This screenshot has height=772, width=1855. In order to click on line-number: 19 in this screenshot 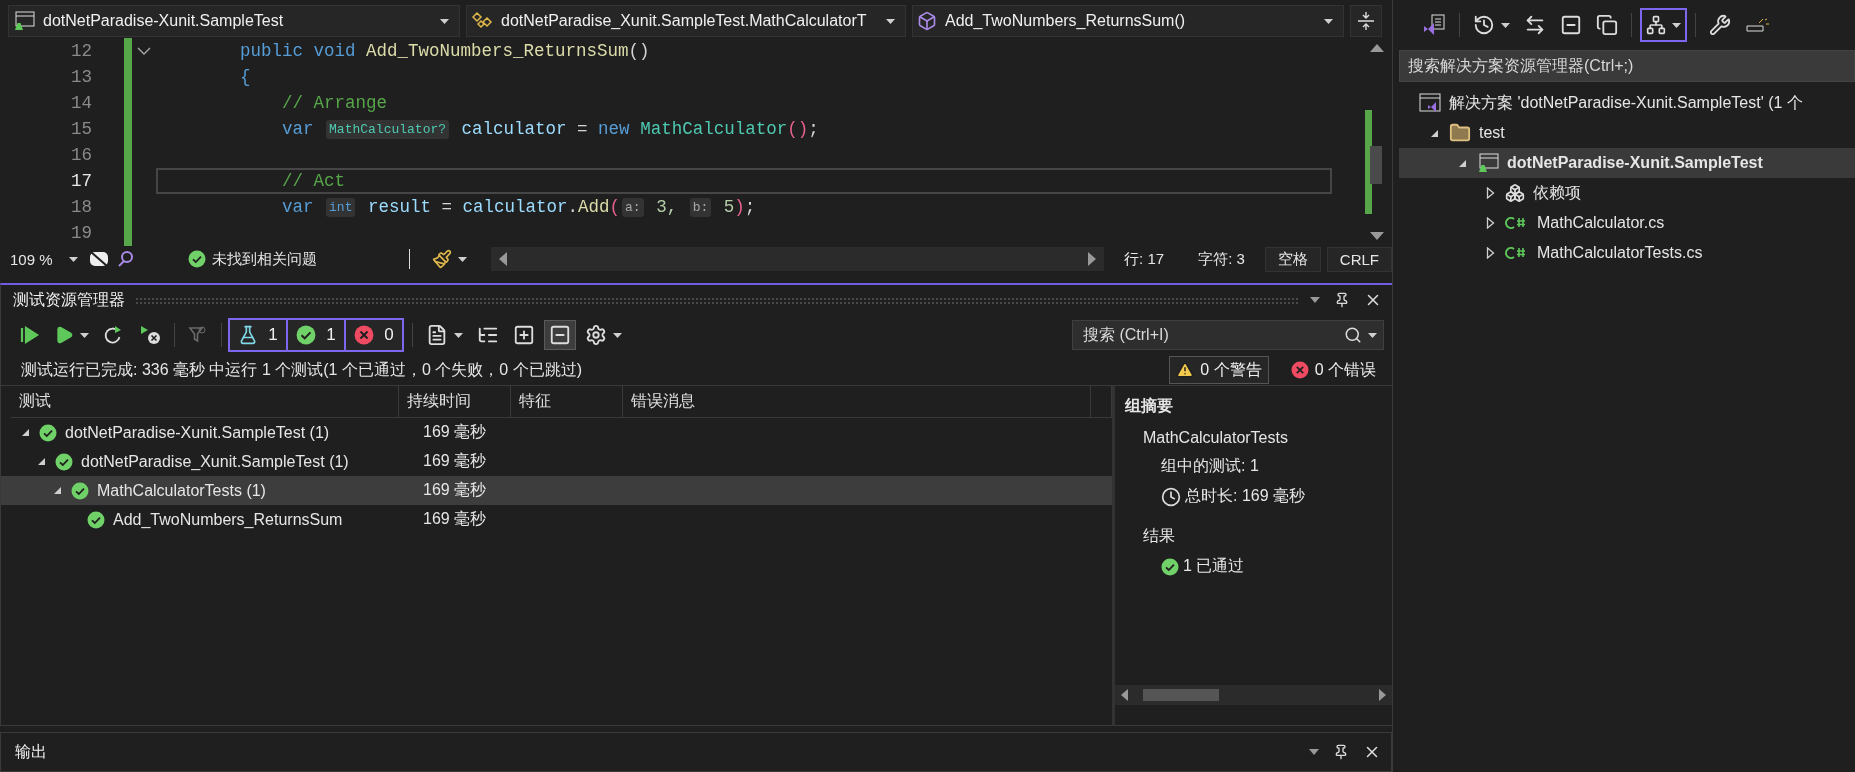, I will do `click(81, 233)`.